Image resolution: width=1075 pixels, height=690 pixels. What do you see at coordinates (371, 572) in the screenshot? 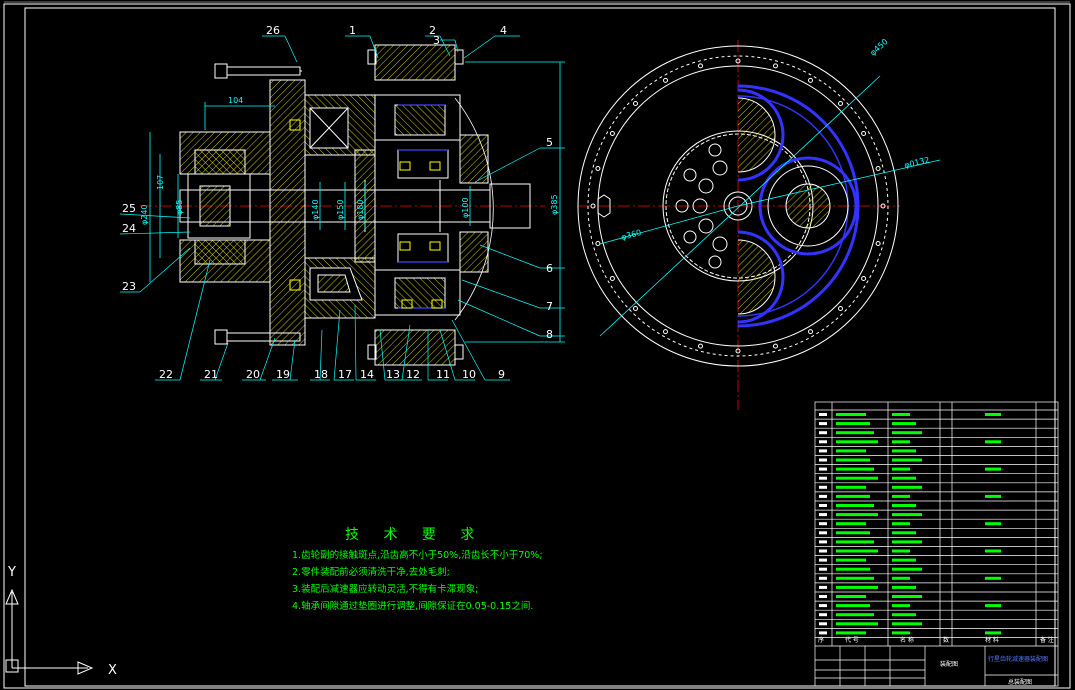
I see `requirement-2: 2.零件装配前必须清洗干净,去处毛刺;` at bounding box center [371, 572].